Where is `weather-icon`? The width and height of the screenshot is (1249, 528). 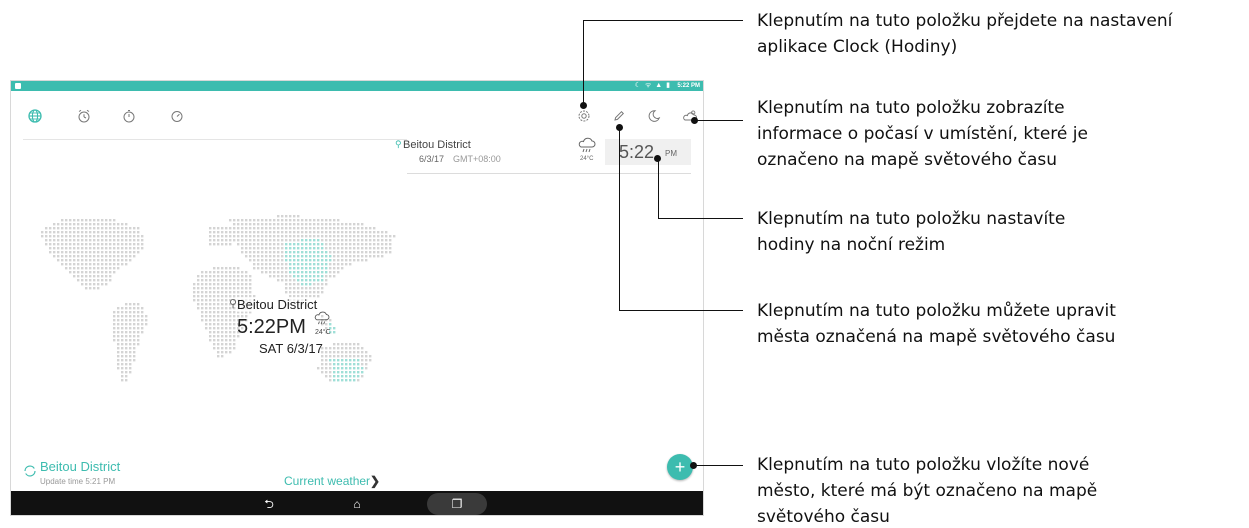 weather-icon is located at coordinates (690, 116).